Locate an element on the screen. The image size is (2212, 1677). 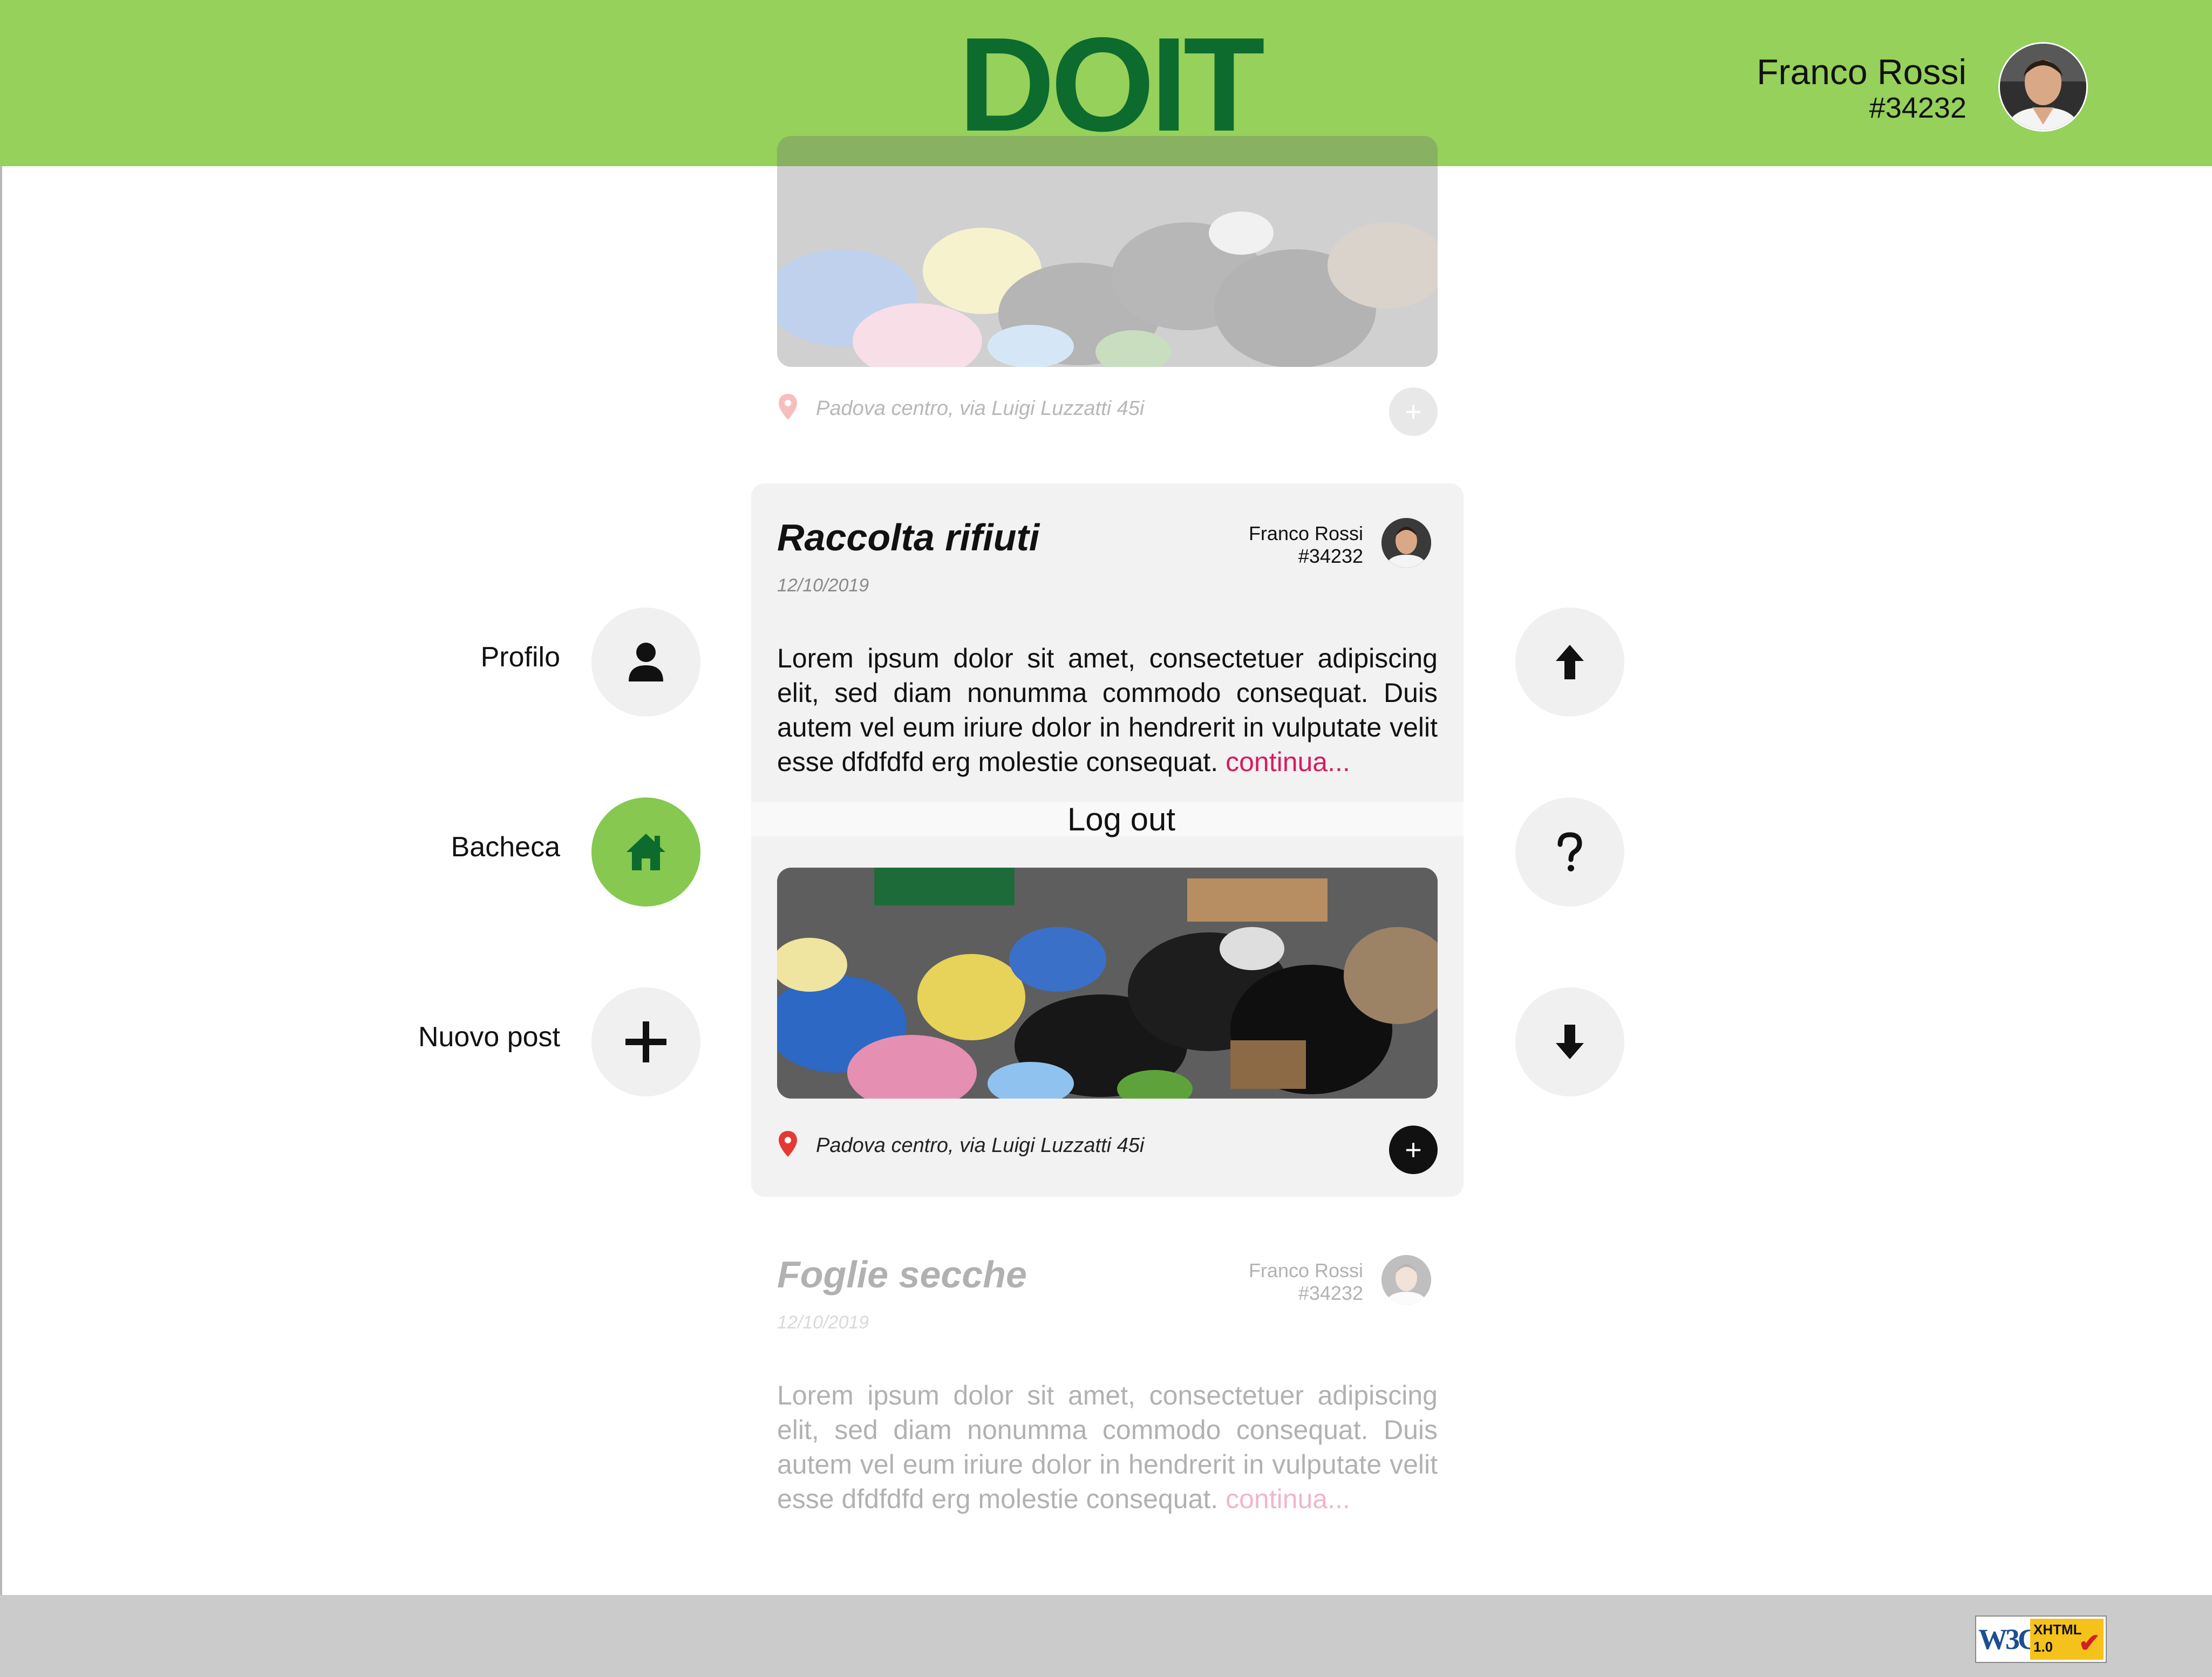
plus-icon is located at coordinates (645, 1041).